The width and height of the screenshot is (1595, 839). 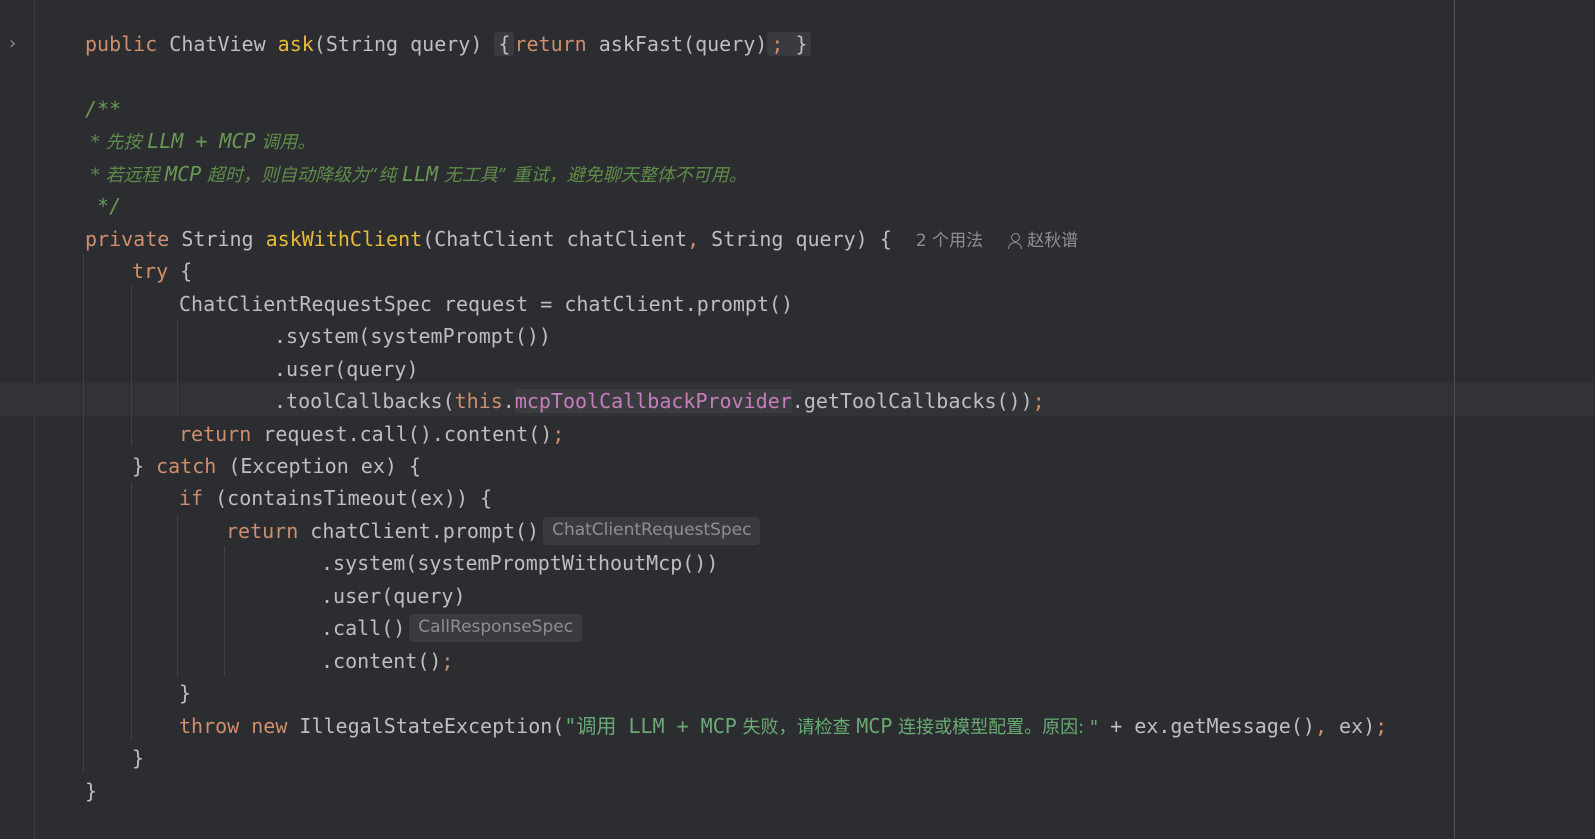 I want to click on string-literal: 失败，请检查, so click(x=796, y=727).